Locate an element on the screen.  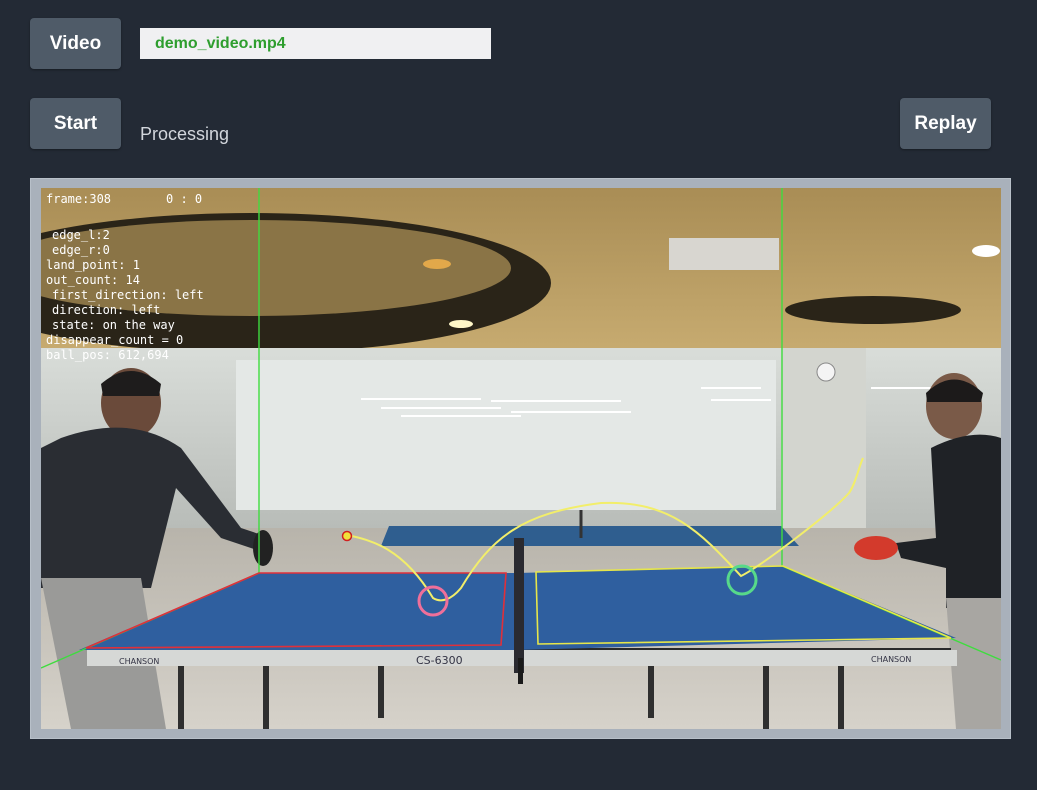
table-brand-left: CHANSON is located at coordinates (139, 661).